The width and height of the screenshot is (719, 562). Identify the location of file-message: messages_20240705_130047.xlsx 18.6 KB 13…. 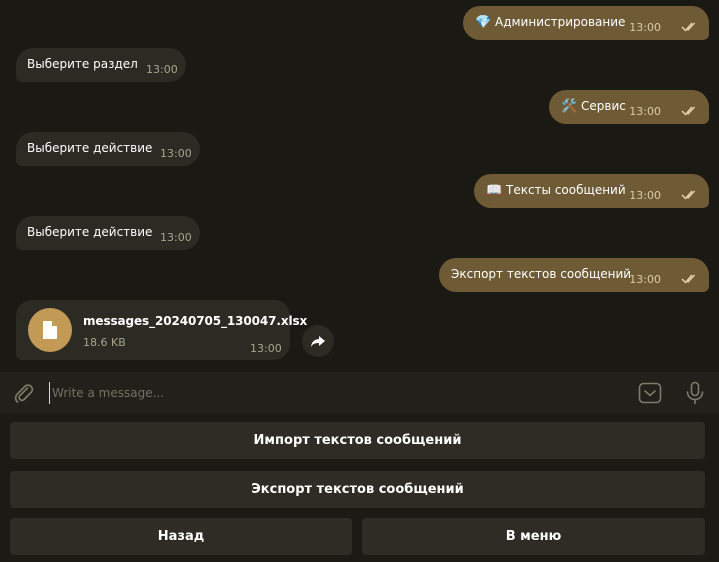
(161, 330).